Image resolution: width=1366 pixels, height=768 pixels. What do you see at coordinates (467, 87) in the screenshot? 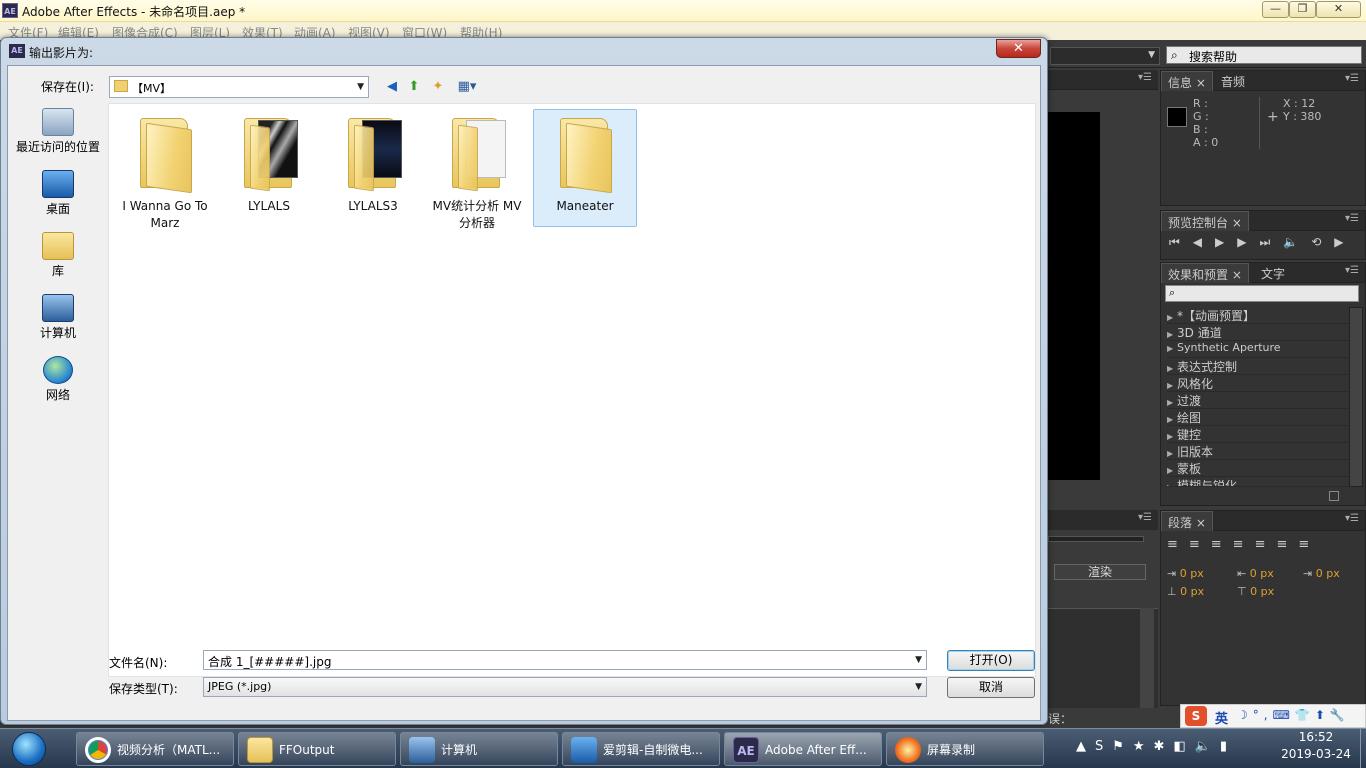
I see `view-menu-icon: ▦▾` at bounding box center [467, 87].